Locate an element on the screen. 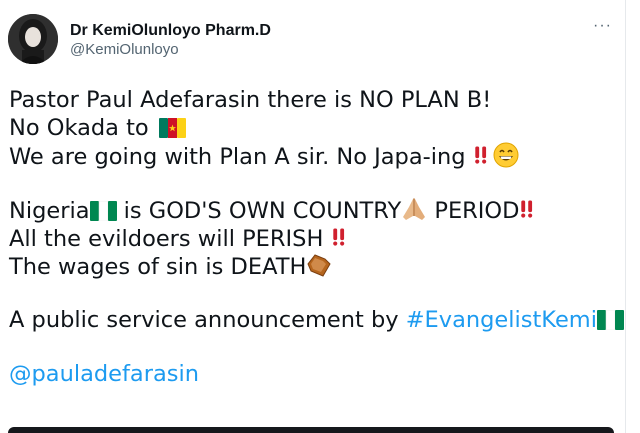 The image size is (640, 433). tweet-line-8: @pauladefarasin is located at coordinates (314, 374).